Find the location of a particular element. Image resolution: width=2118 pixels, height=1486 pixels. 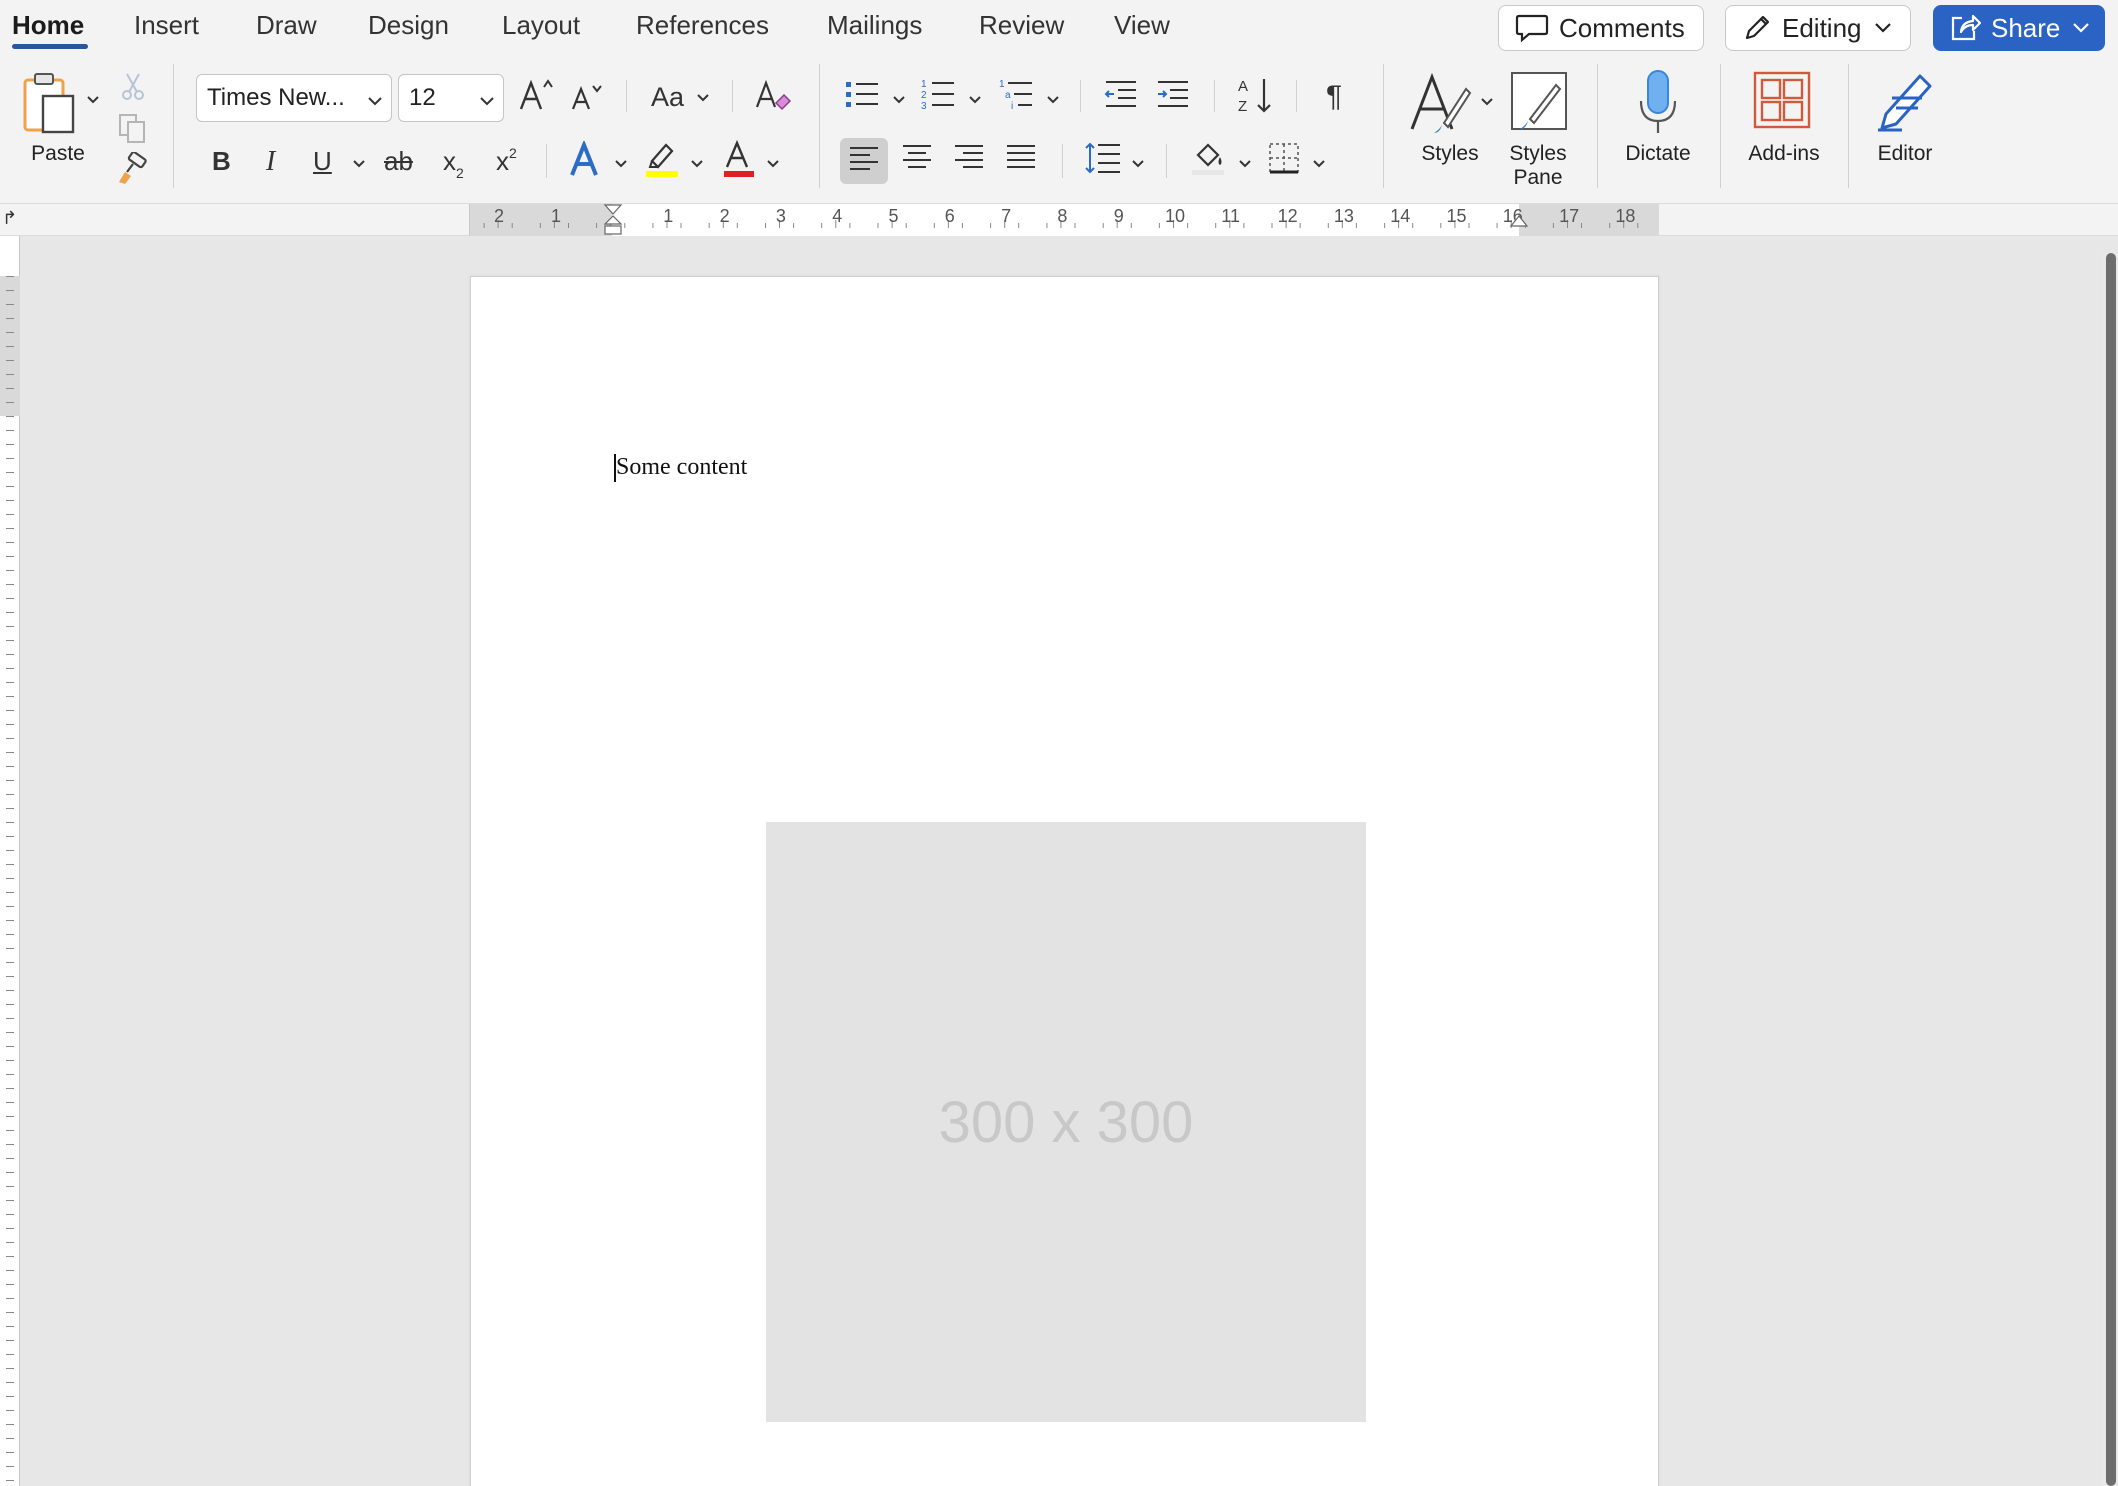

shading-button is located at coordinates (1209, 160).